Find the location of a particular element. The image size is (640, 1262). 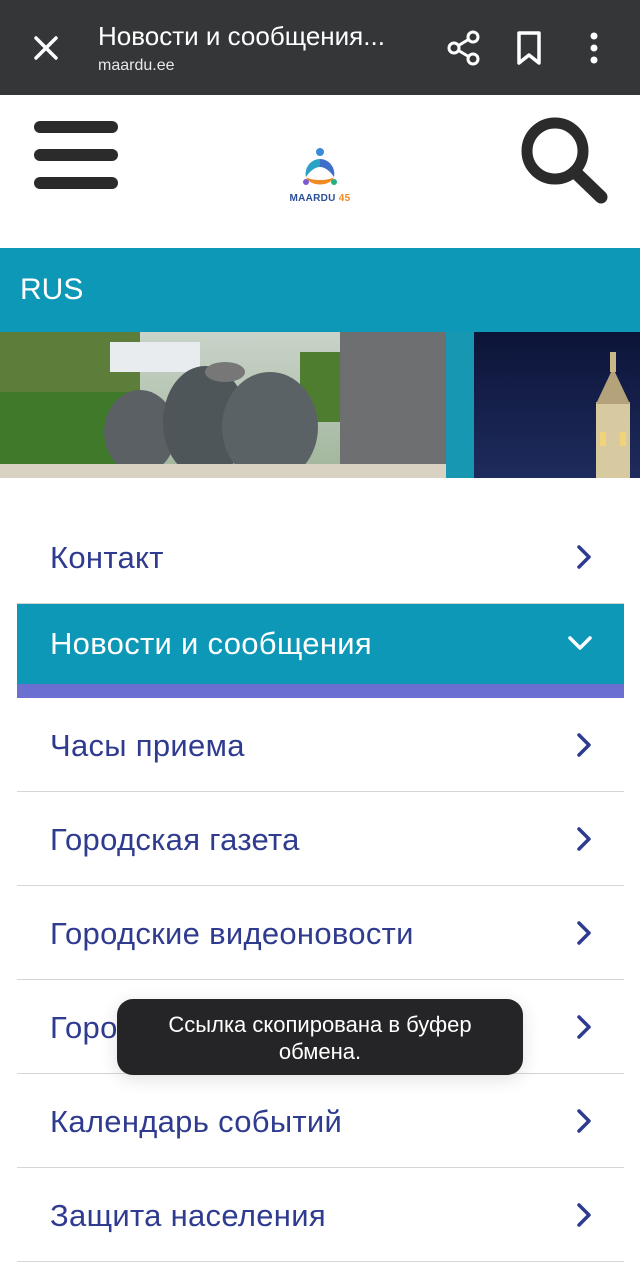

menu-item-label: Городская газета is located at coordinates (175, 839).